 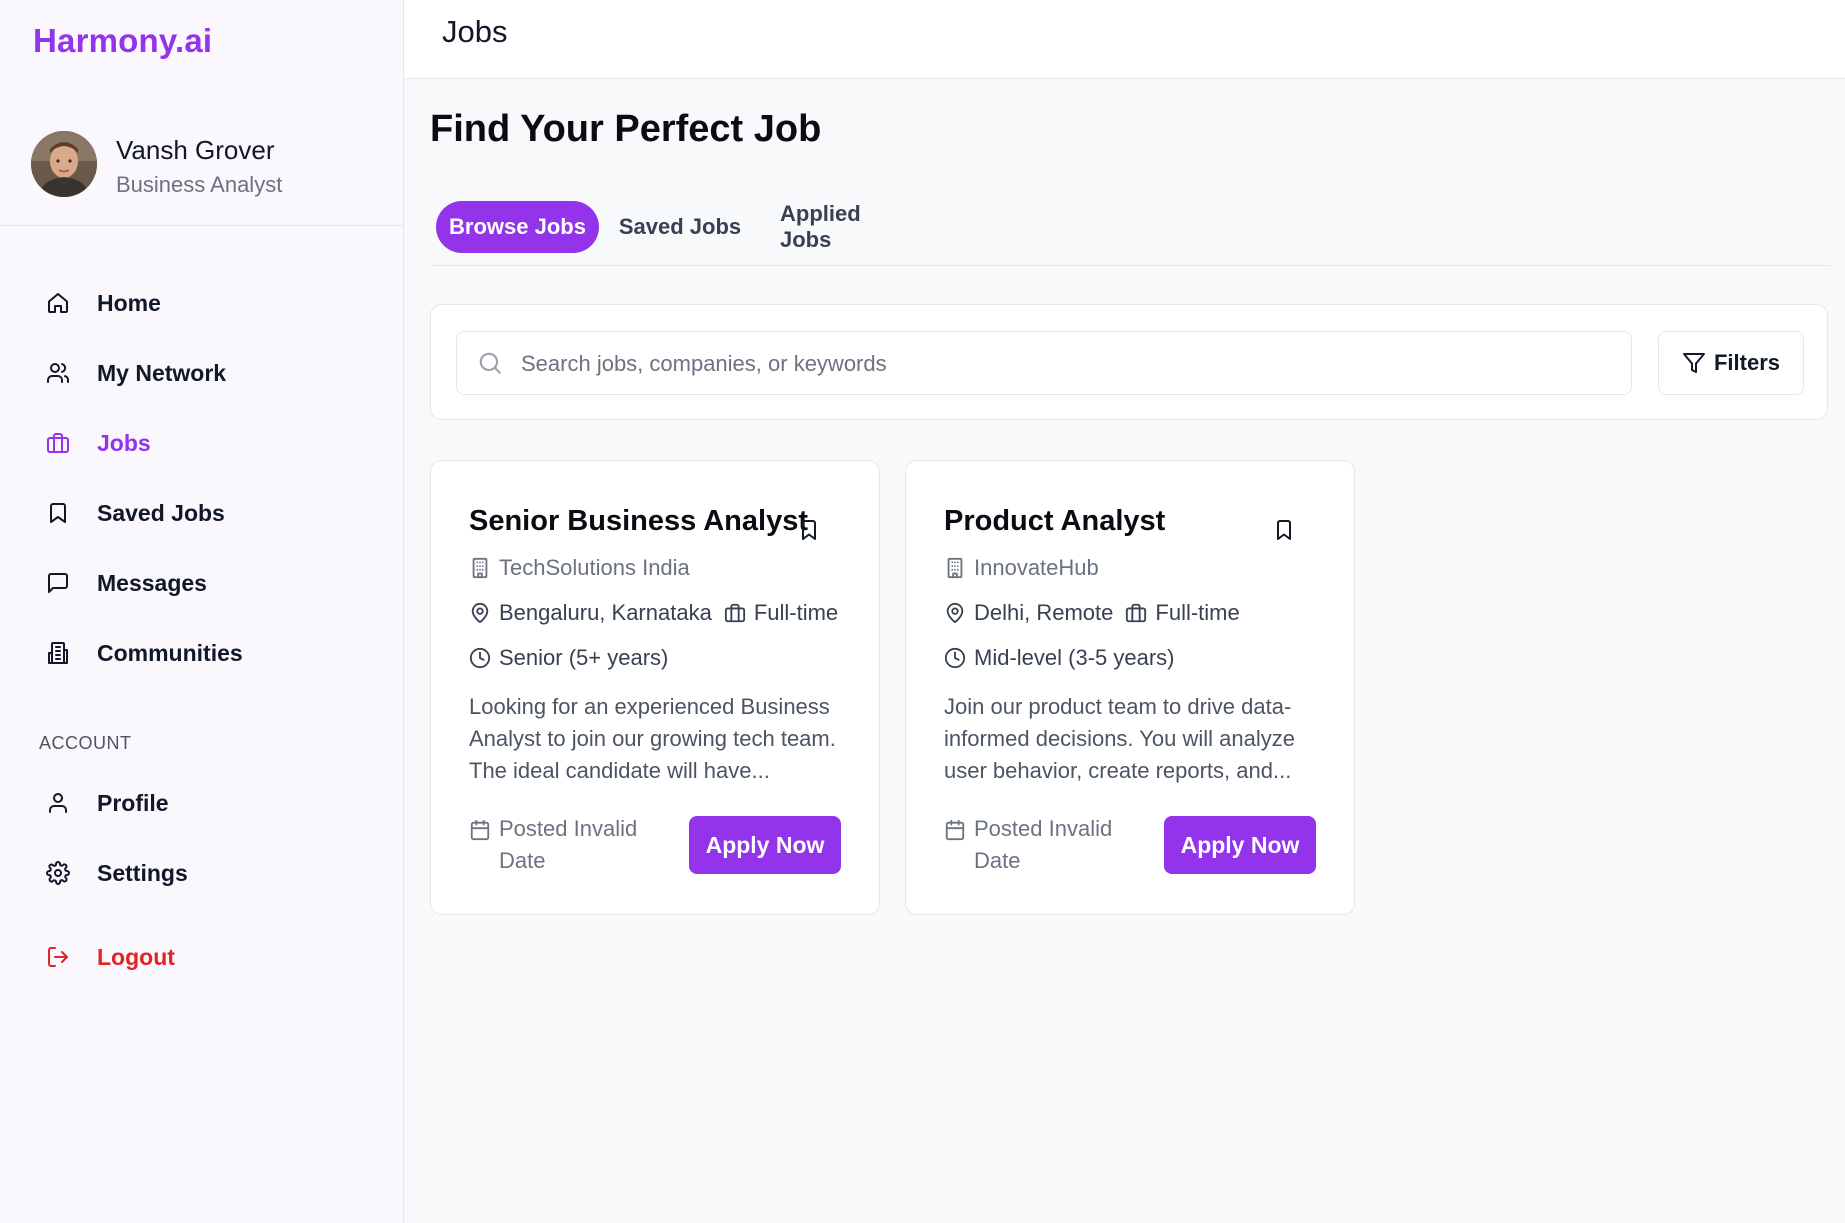 I want to click on job-experience: Mid-level (3-5 years), so click(x=1074, y=657).